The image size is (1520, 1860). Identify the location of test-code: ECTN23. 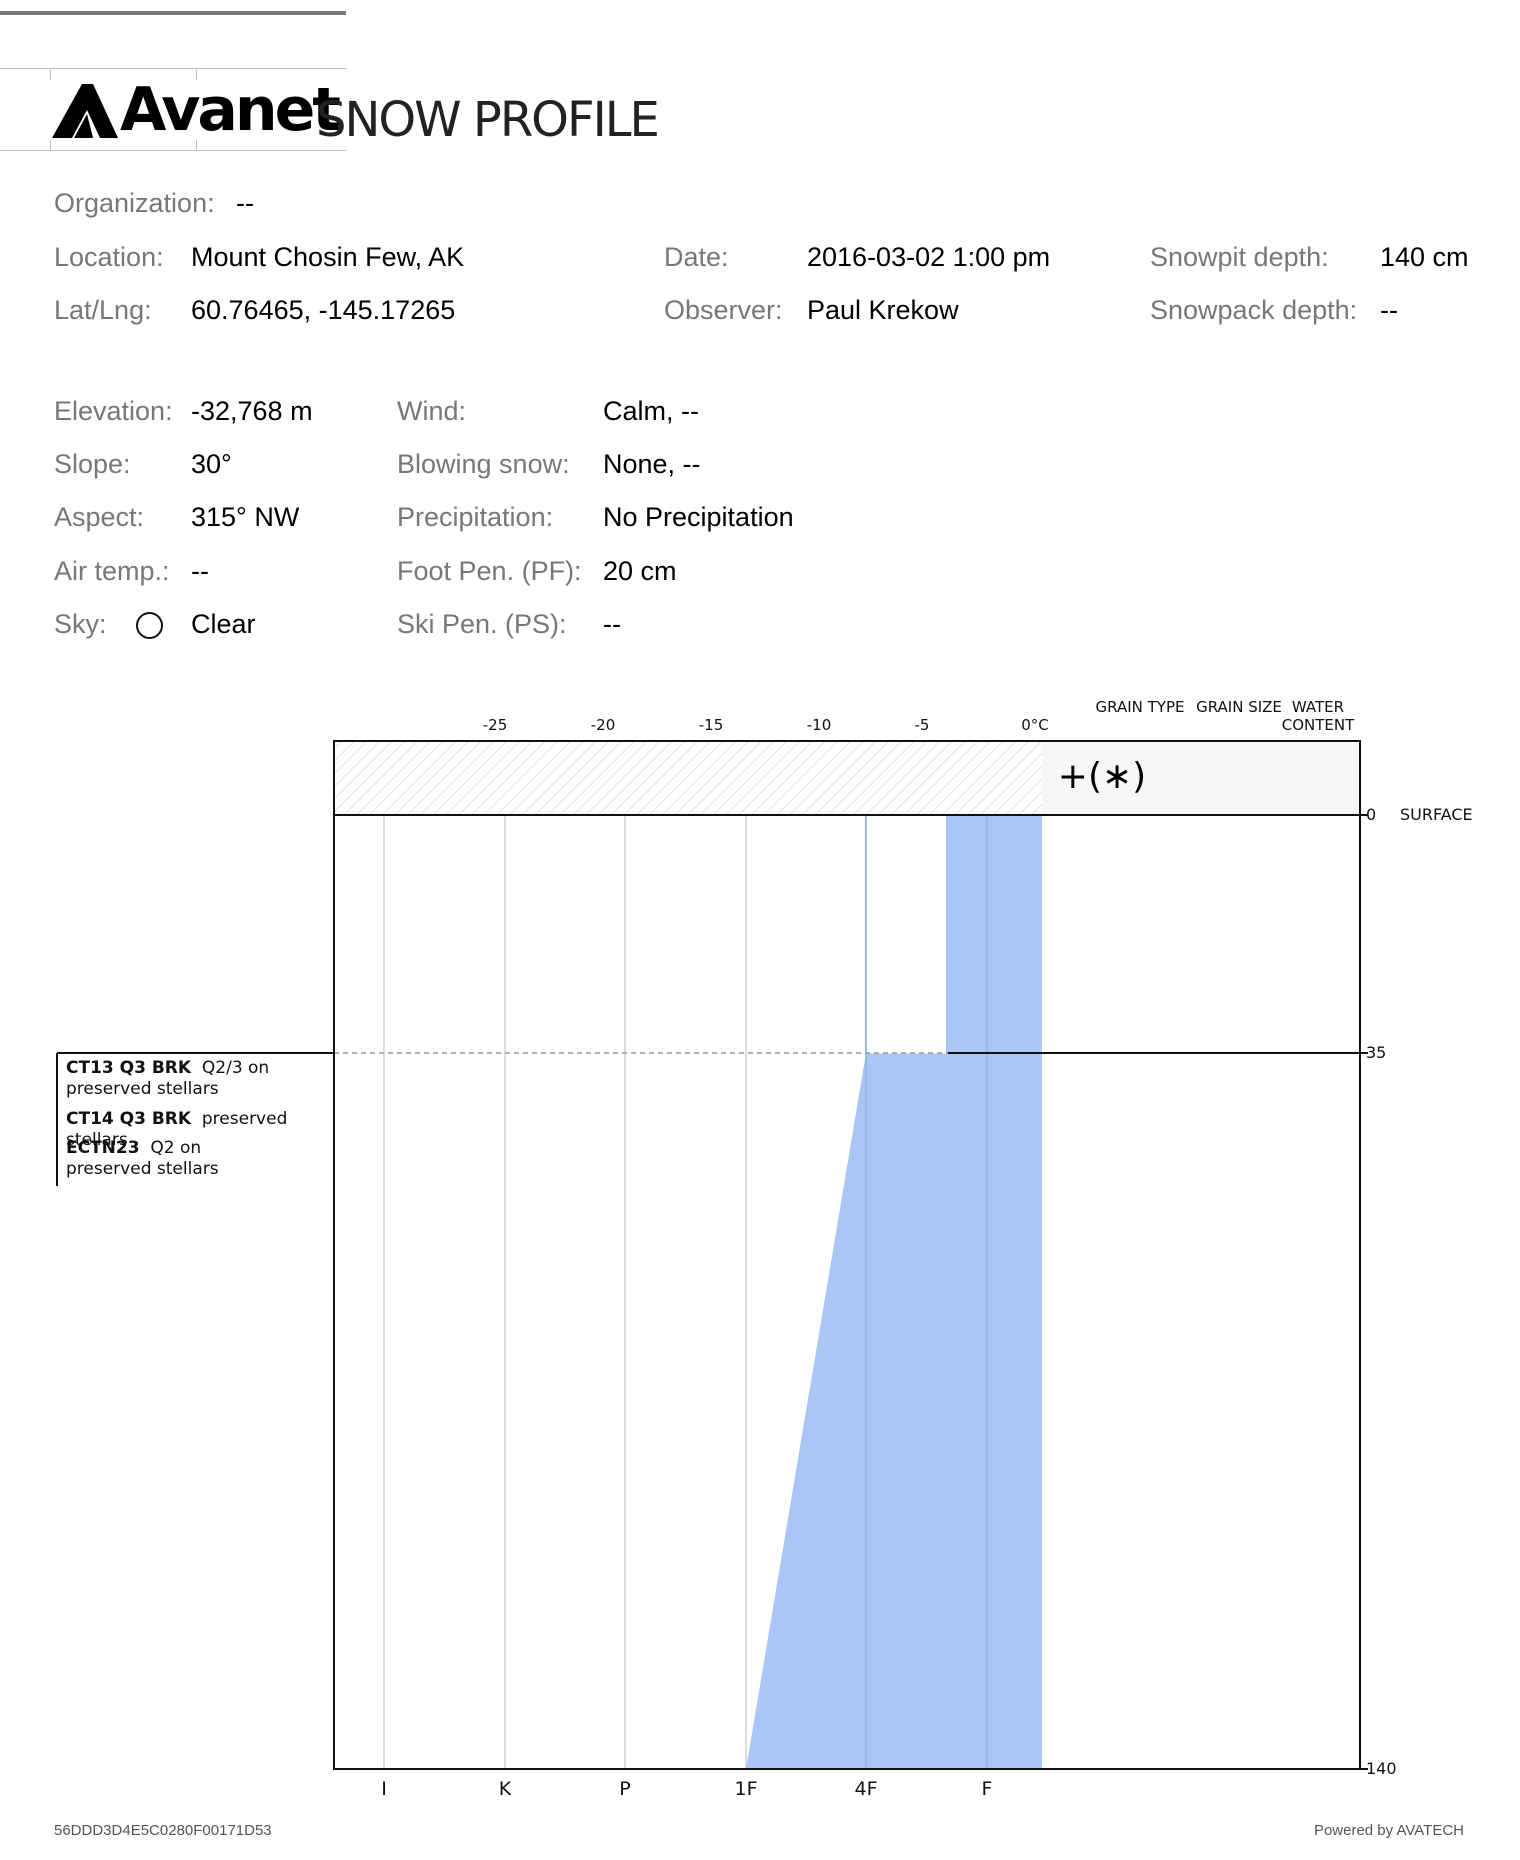
(103, 1148).